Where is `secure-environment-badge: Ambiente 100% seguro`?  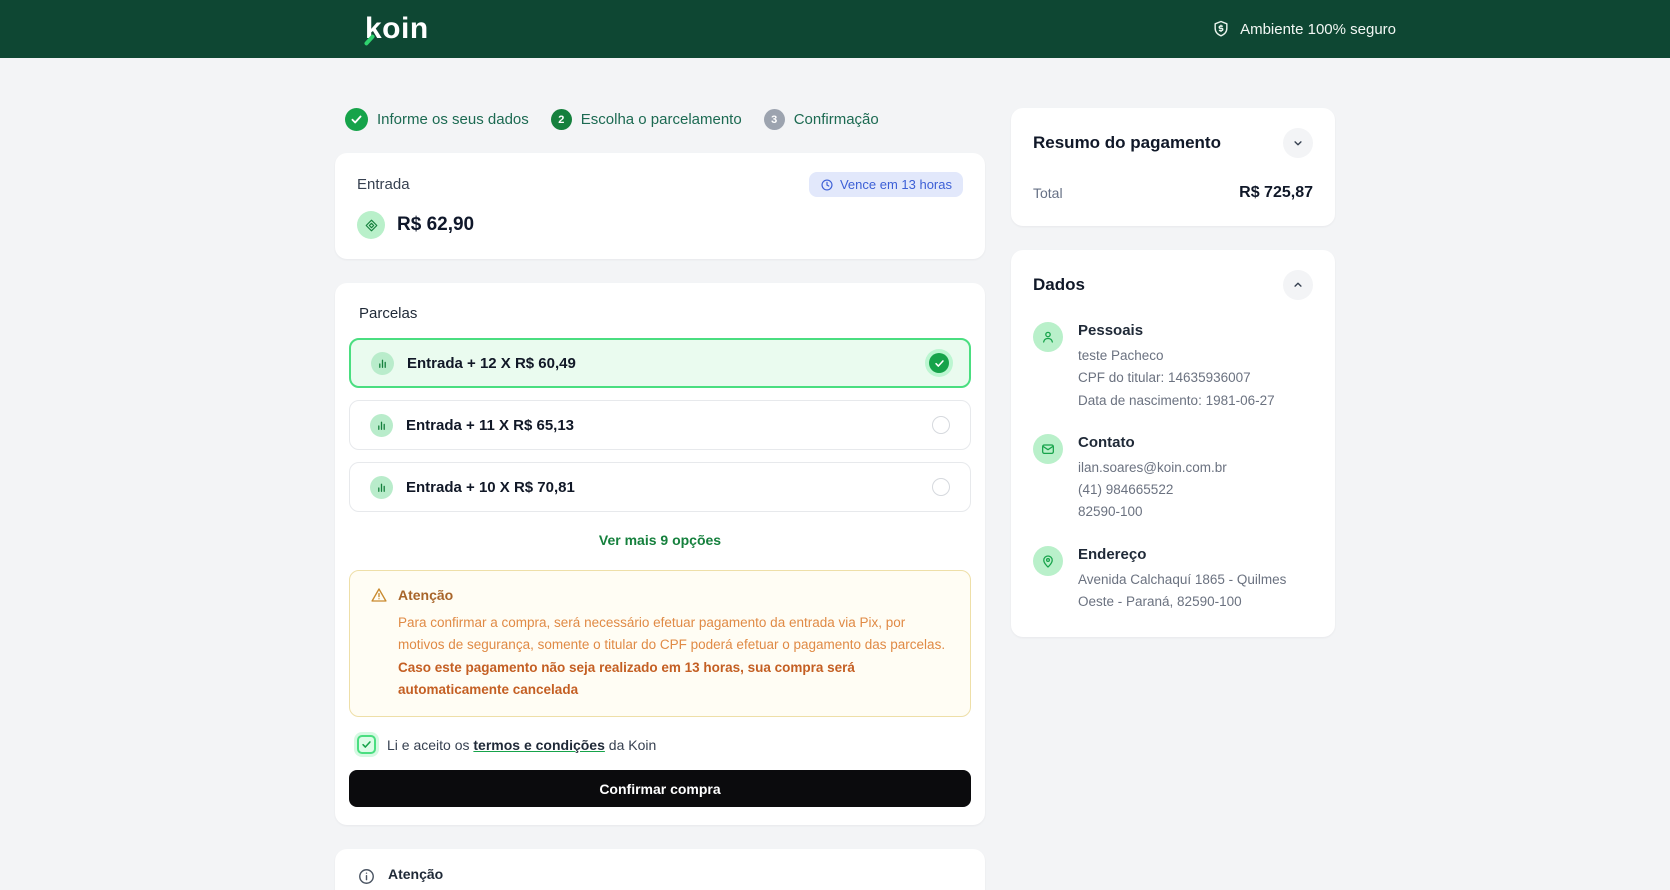
secure-environment-badge: Ambiente 100% seguro is located at coordinates (1303, 29).